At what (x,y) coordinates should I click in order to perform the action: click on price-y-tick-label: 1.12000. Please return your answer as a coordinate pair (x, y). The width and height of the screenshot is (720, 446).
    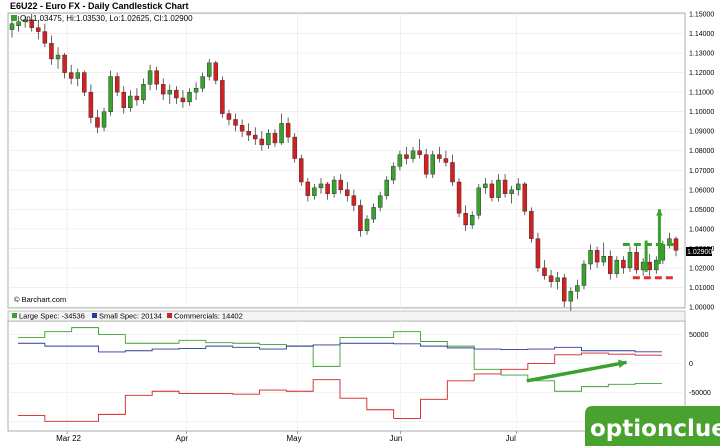
    Looking at the image, I should click on (701, 73).